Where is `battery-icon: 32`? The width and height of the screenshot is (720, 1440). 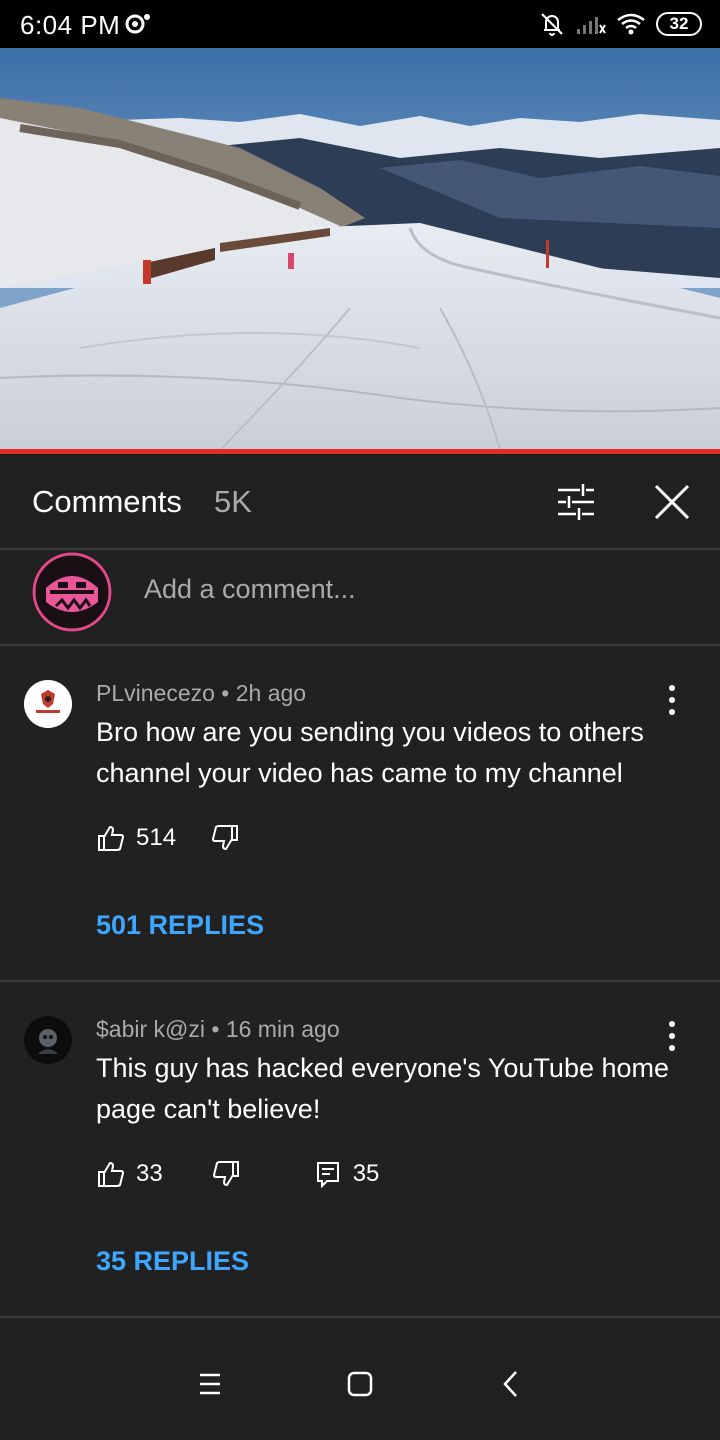
battery-icon: 32 is located at coordinates (679, 24).